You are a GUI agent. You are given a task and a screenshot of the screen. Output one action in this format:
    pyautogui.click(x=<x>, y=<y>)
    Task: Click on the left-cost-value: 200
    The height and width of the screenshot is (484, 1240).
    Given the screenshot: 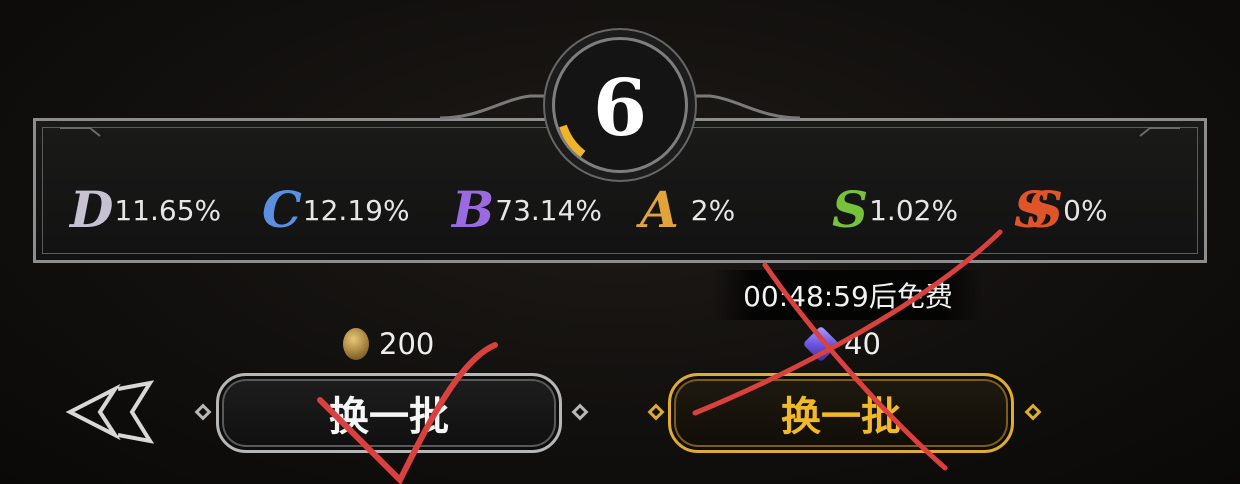 What is the action you would take?
    pyautogui.click(x=407, y=344)
    